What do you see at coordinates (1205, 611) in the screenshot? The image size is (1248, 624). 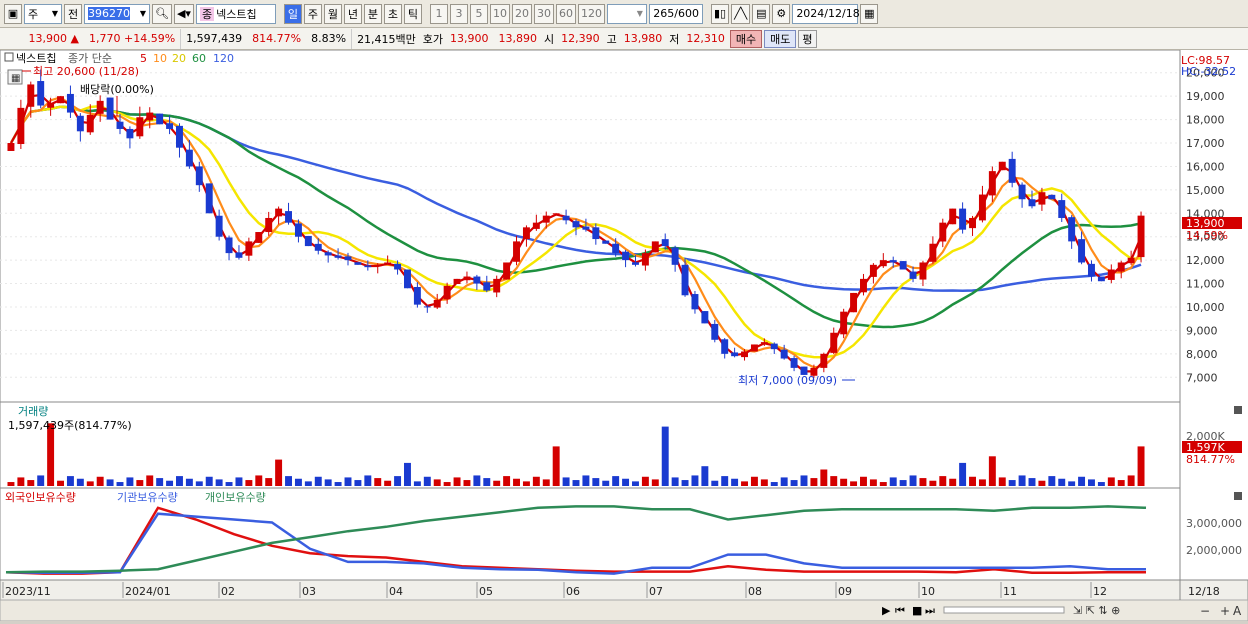 I see `zoom-out-icon: −` at bounding box center [1205, 611].